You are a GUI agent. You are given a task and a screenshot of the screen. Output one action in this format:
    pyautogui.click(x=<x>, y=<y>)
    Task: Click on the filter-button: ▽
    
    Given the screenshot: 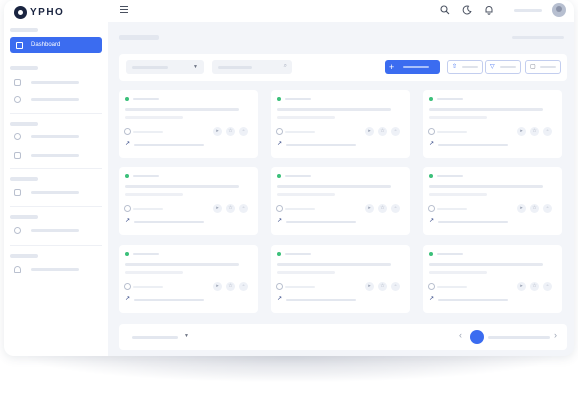 What is the action you would take?
    pyautogui.click(x=503, y=67)
    